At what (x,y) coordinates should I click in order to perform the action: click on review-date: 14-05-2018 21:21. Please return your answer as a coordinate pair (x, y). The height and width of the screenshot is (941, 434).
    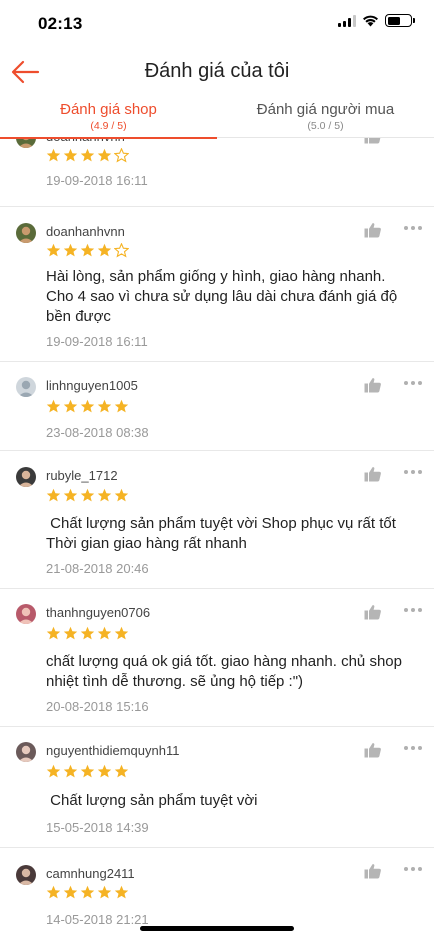
    Looking at the image, I should click on (97, 919).